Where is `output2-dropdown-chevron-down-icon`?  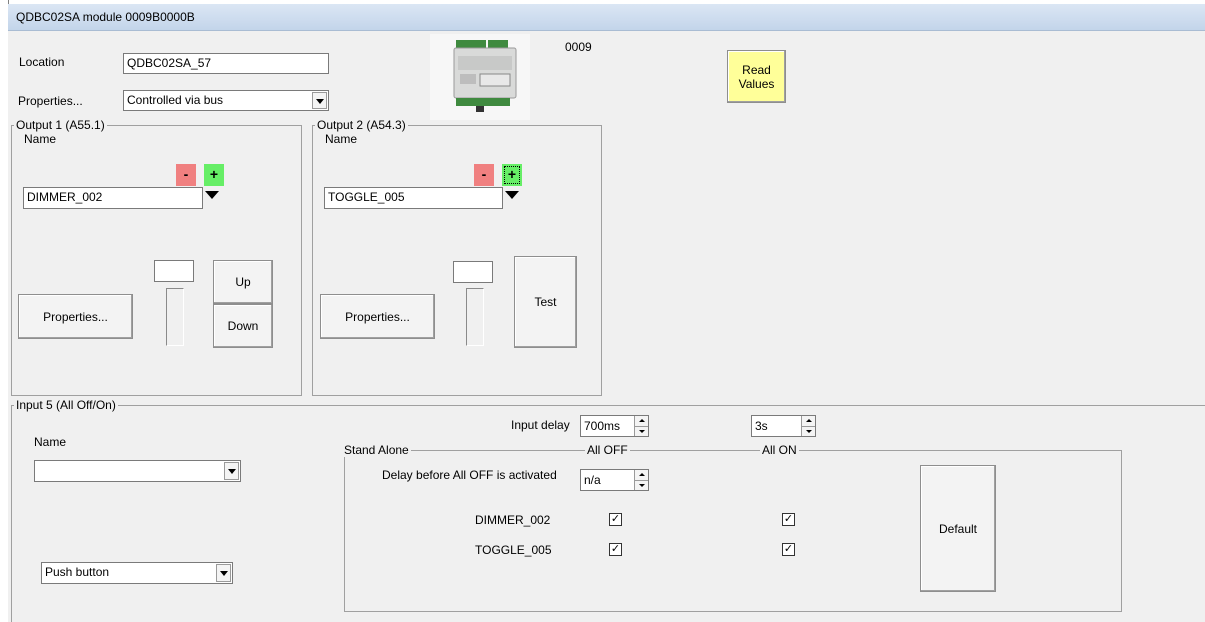 output2-dropdown-chevron-down-icon is located at coordinates (512, 195).